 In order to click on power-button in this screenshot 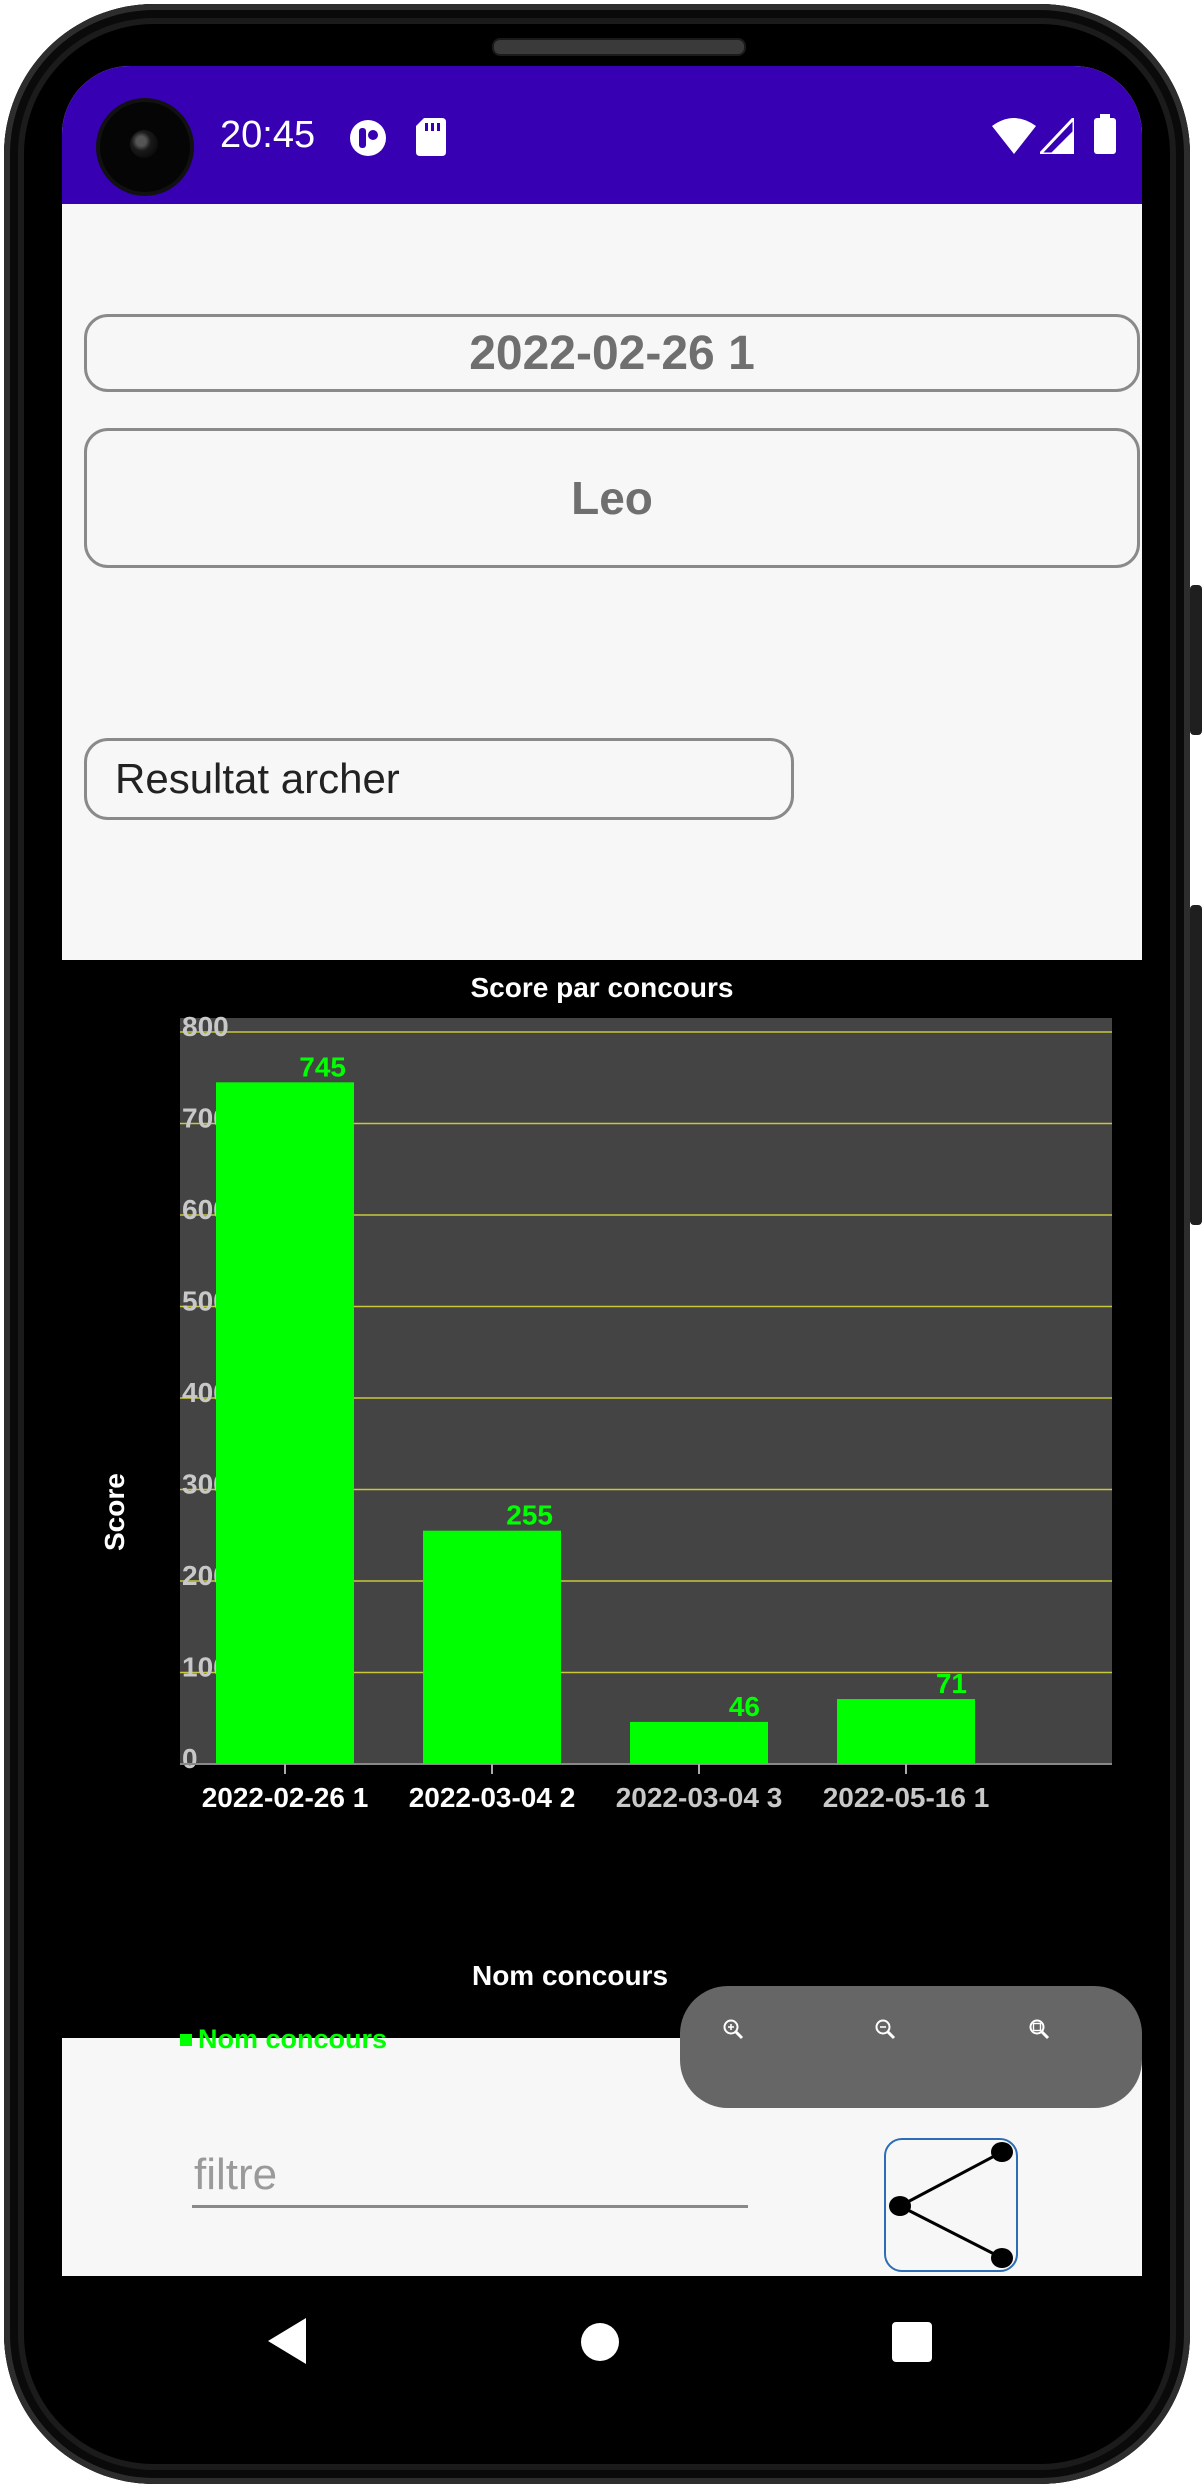, I will do `click(1196, 1065)`.